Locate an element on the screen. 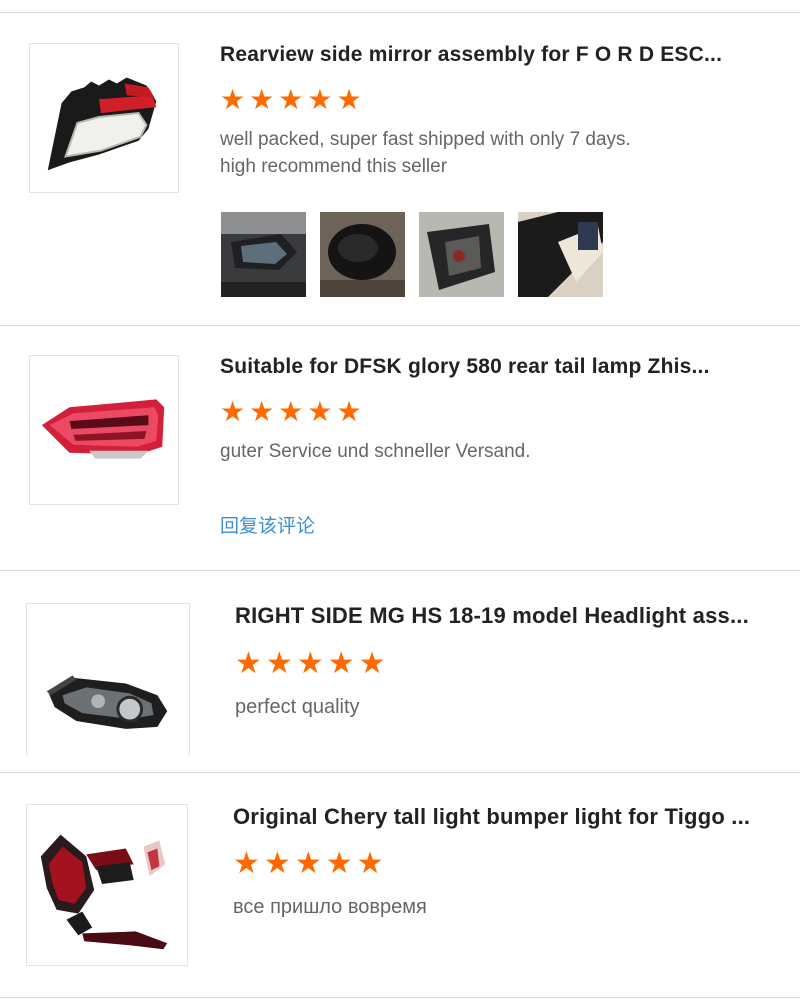 This screenshot has height=1000, width=800. review-text-line: perfect quality is located at coordinates (297, 707).